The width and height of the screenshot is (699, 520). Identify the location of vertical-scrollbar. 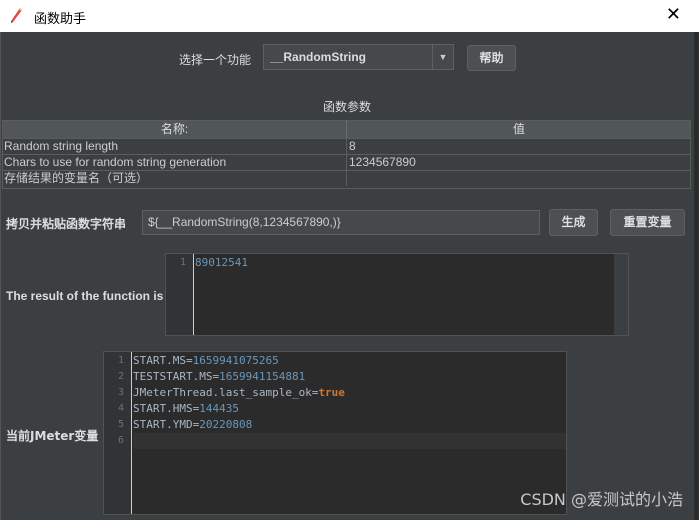
(621, 294).